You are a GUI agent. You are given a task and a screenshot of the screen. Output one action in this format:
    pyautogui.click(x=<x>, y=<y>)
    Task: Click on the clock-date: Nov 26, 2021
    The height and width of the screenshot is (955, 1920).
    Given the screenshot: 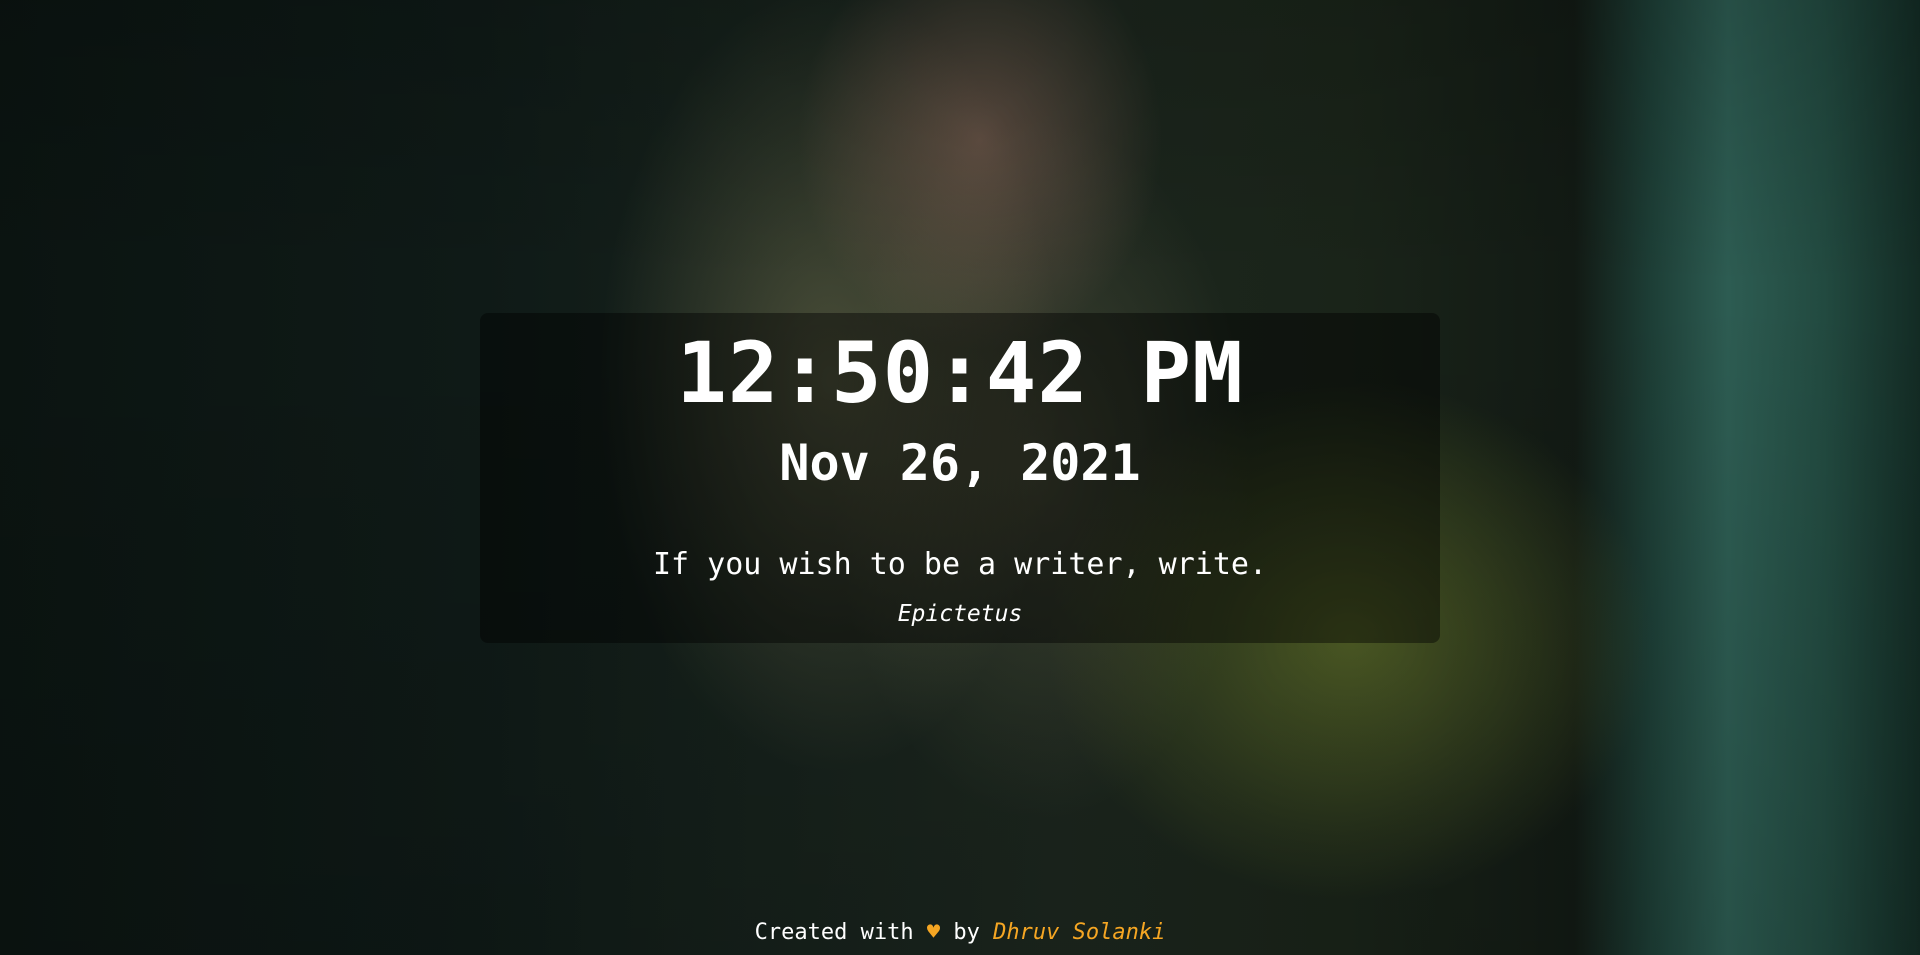 What is the action you would take?
    pyautogui.click(x=960, y=463)
    